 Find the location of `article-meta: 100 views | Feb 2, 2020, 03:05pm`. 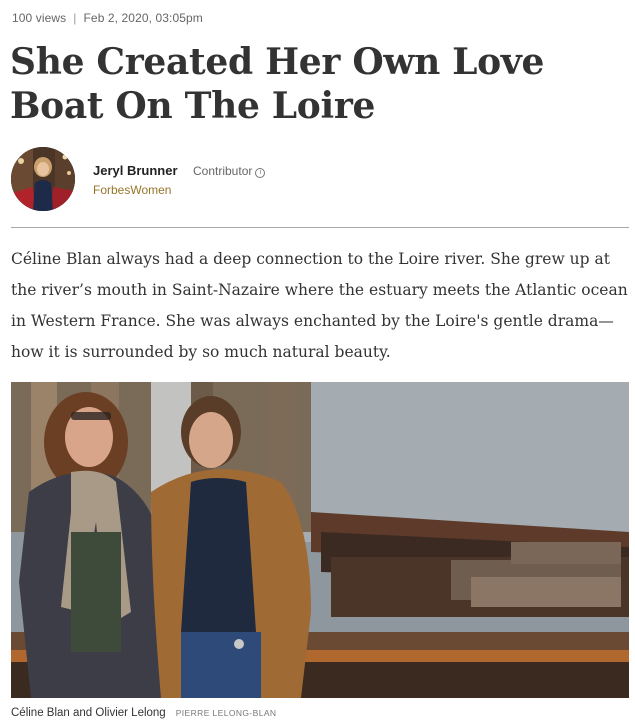

article-meta: 100 views | Feb 2, 2020, 03:05pm is located at coordinates (107, 18).